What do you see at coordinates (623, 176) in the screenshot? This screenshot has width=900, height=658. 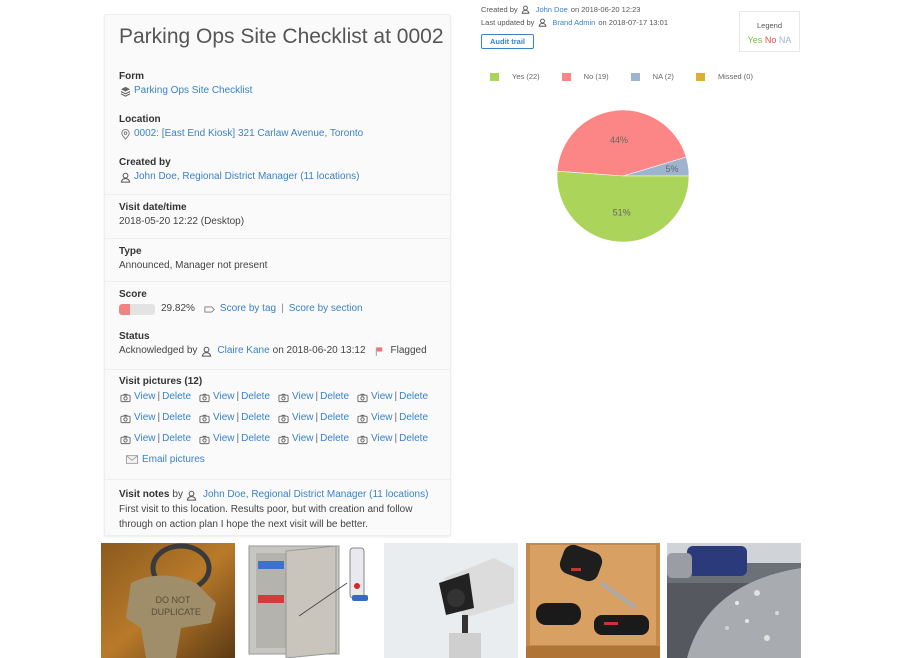 I see `pie-chart: 5% 44% 51%` at bounding box center [623, 176].